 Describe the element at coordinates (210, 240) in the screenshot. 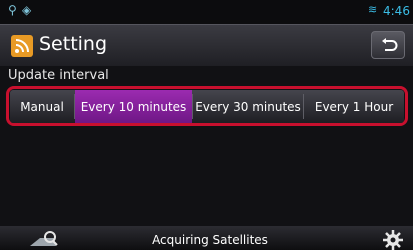

I see `status-message: Acquiring Satellites` at that location.